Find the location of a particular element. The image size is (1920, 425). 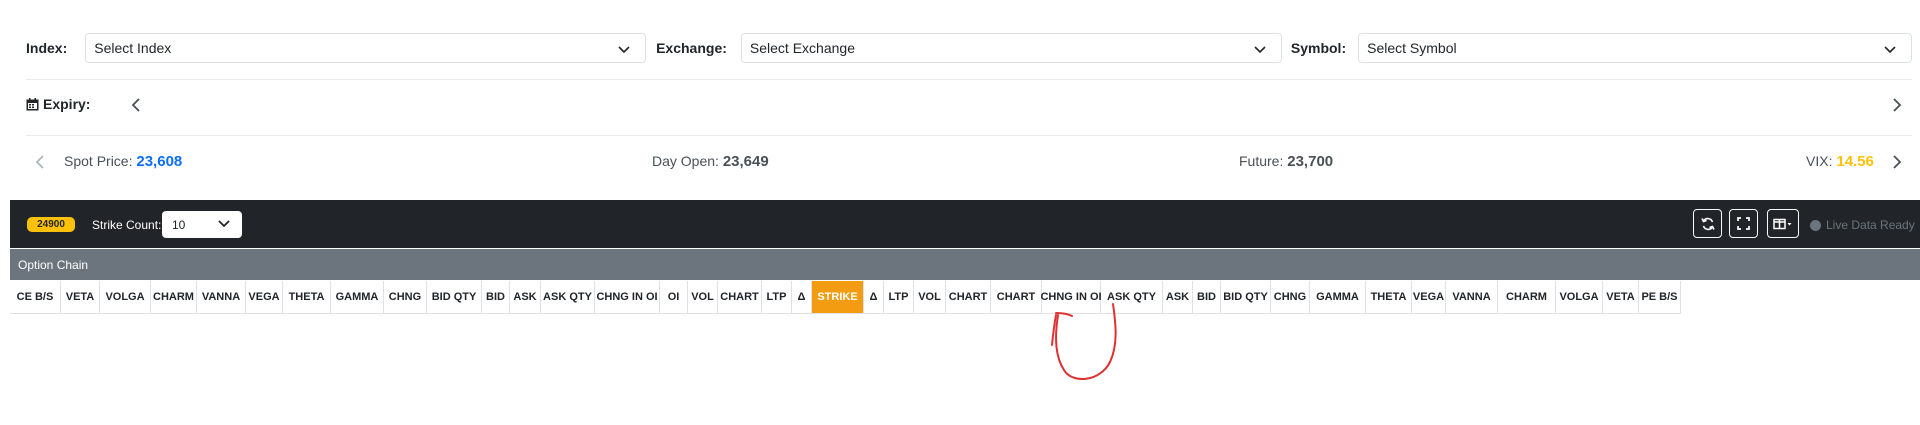

future-label: Future: is located at coordinates (1261, 161).